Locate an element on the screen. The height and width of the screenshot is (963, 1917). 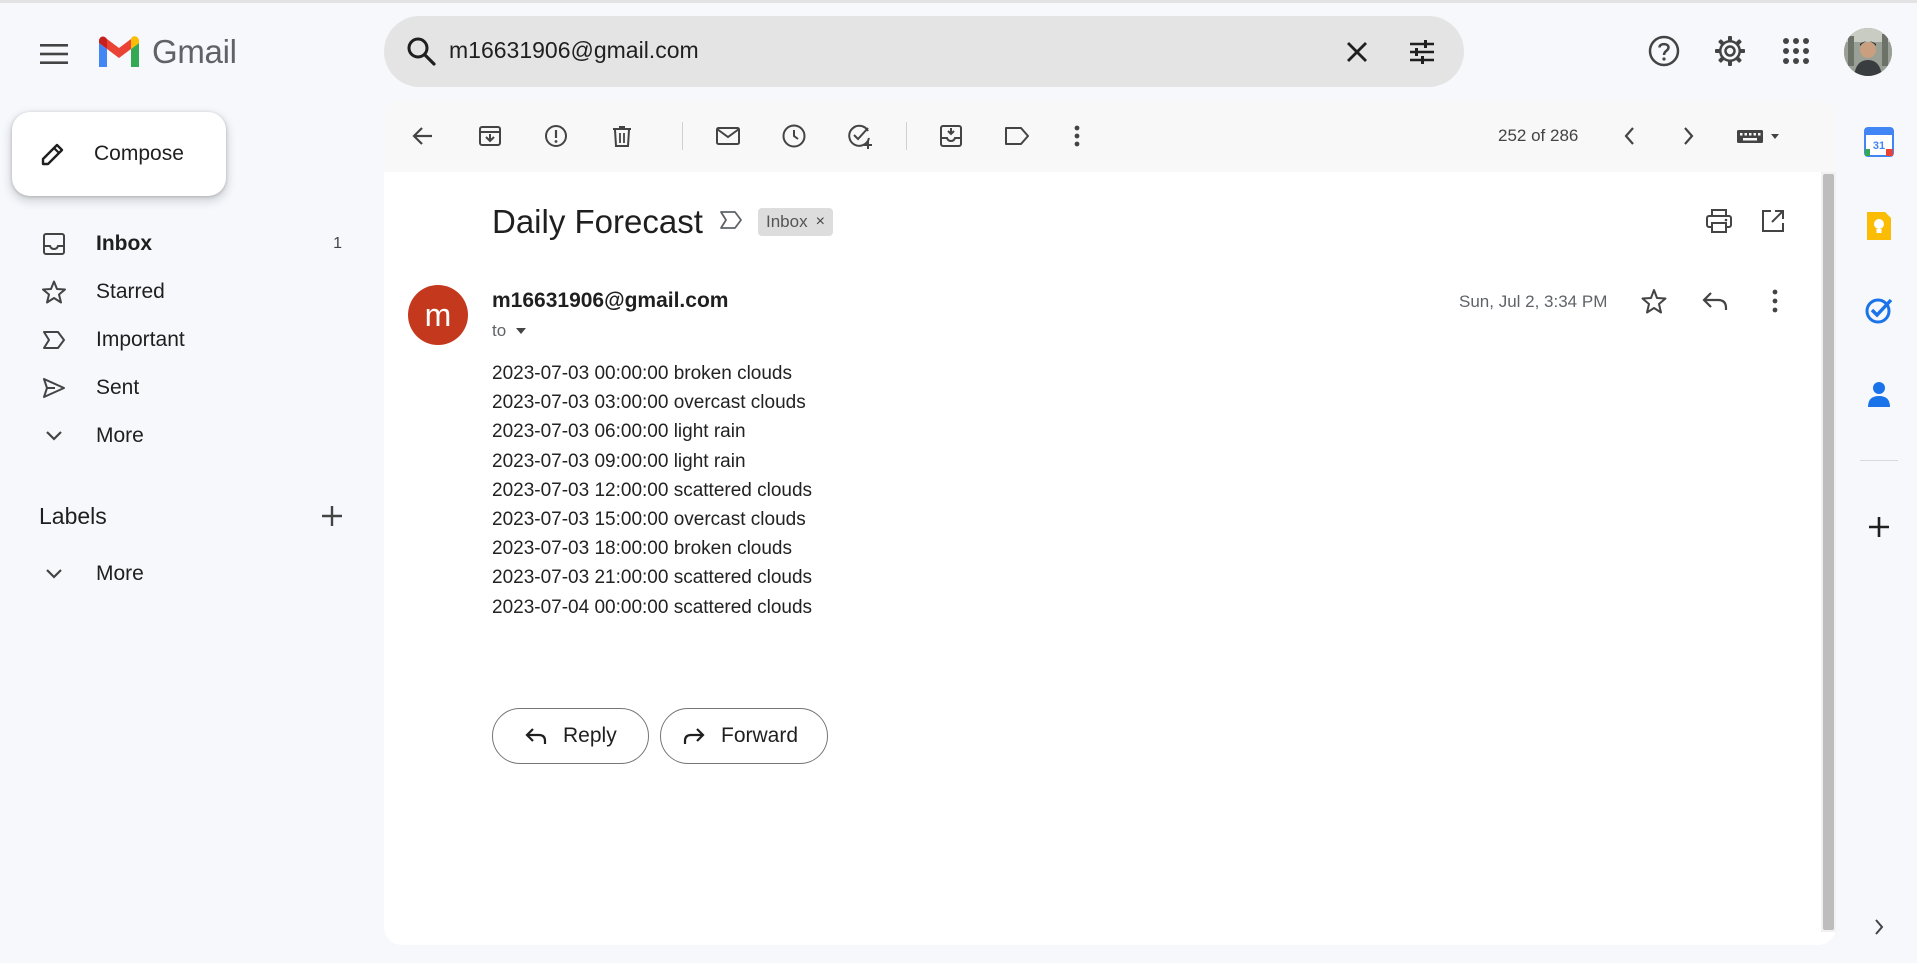
help-icon is located at coordinates (1664, 51).